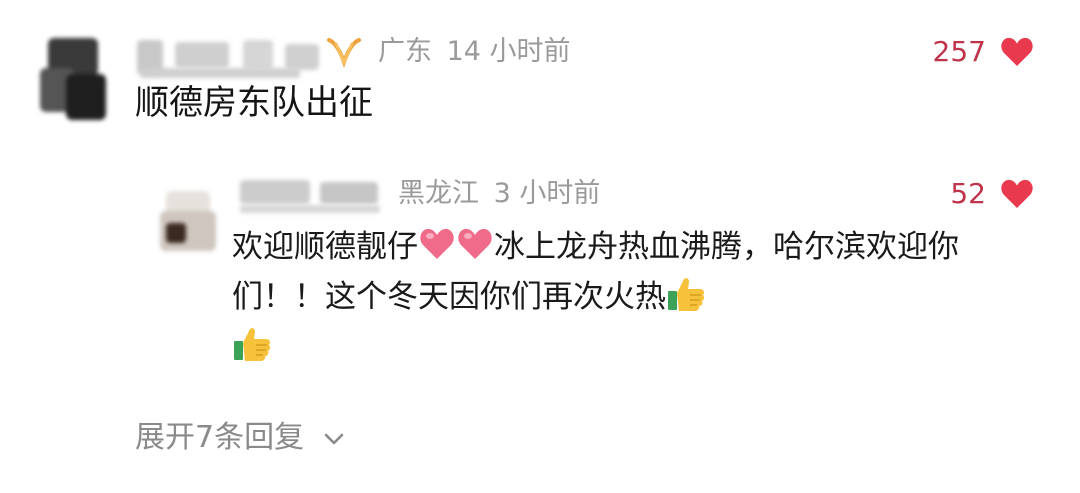 This screenshot has height=493, width=1080. What do you see at coordinates (547, 193) in the screenshot?
I see `reply-time: 3 小时前` at bounding box center [547, 193].